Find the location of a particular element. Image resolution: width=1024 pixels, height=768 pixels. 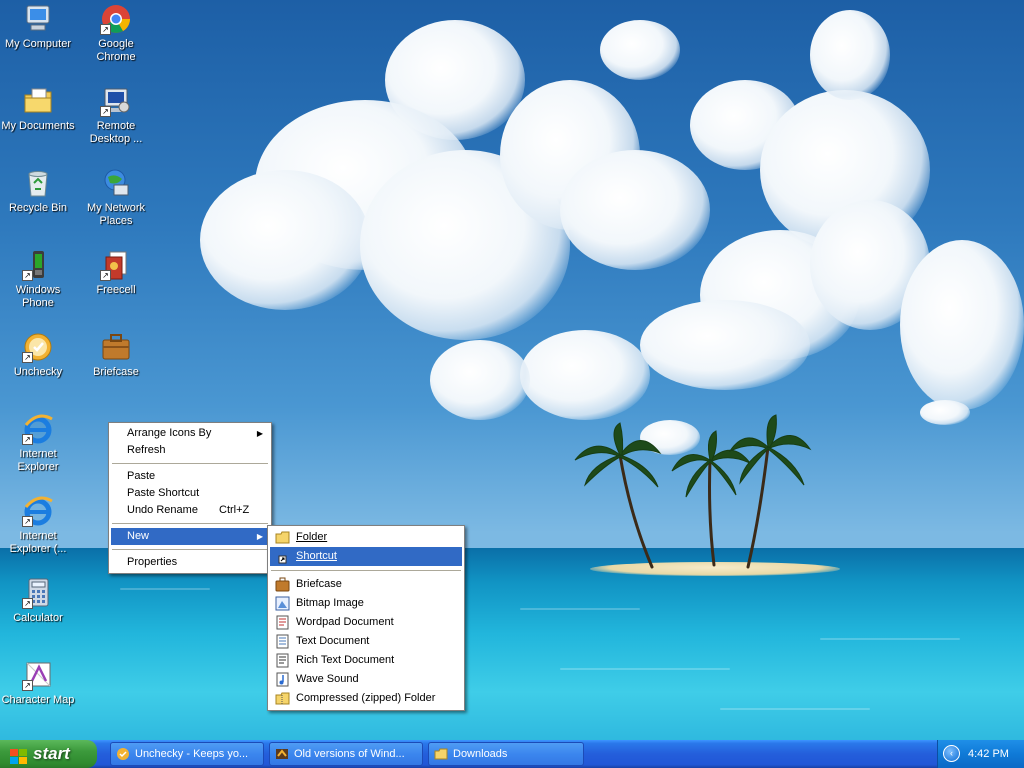

submenu-item-folder: Folder is located at coordinates (366, 537).